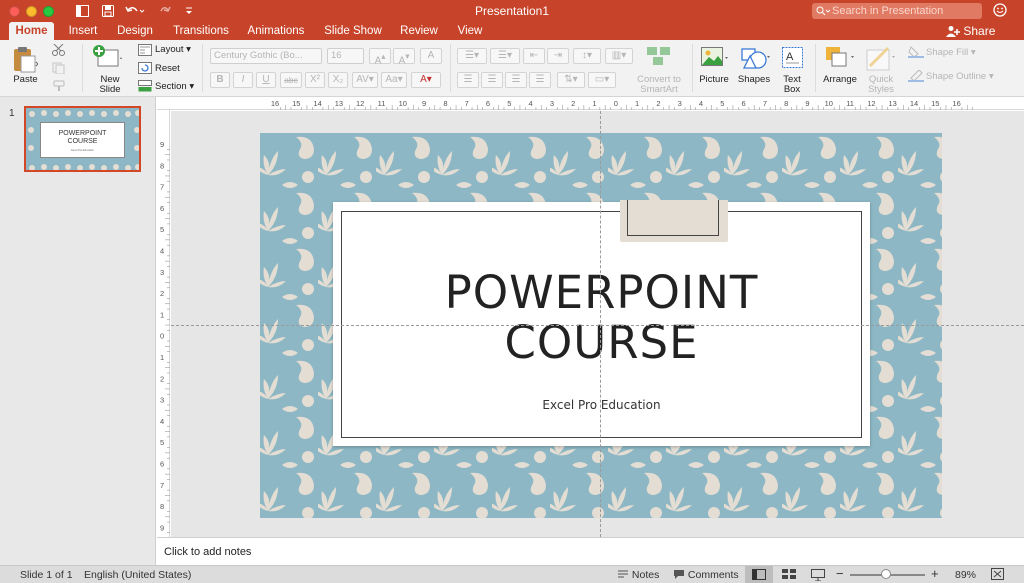 The width and height of the screenshot is (1024, 583). What do you see at coordinates (419, 31) in the screenshot?
I see `tab-review: Review` at bounding box center [419, 31].